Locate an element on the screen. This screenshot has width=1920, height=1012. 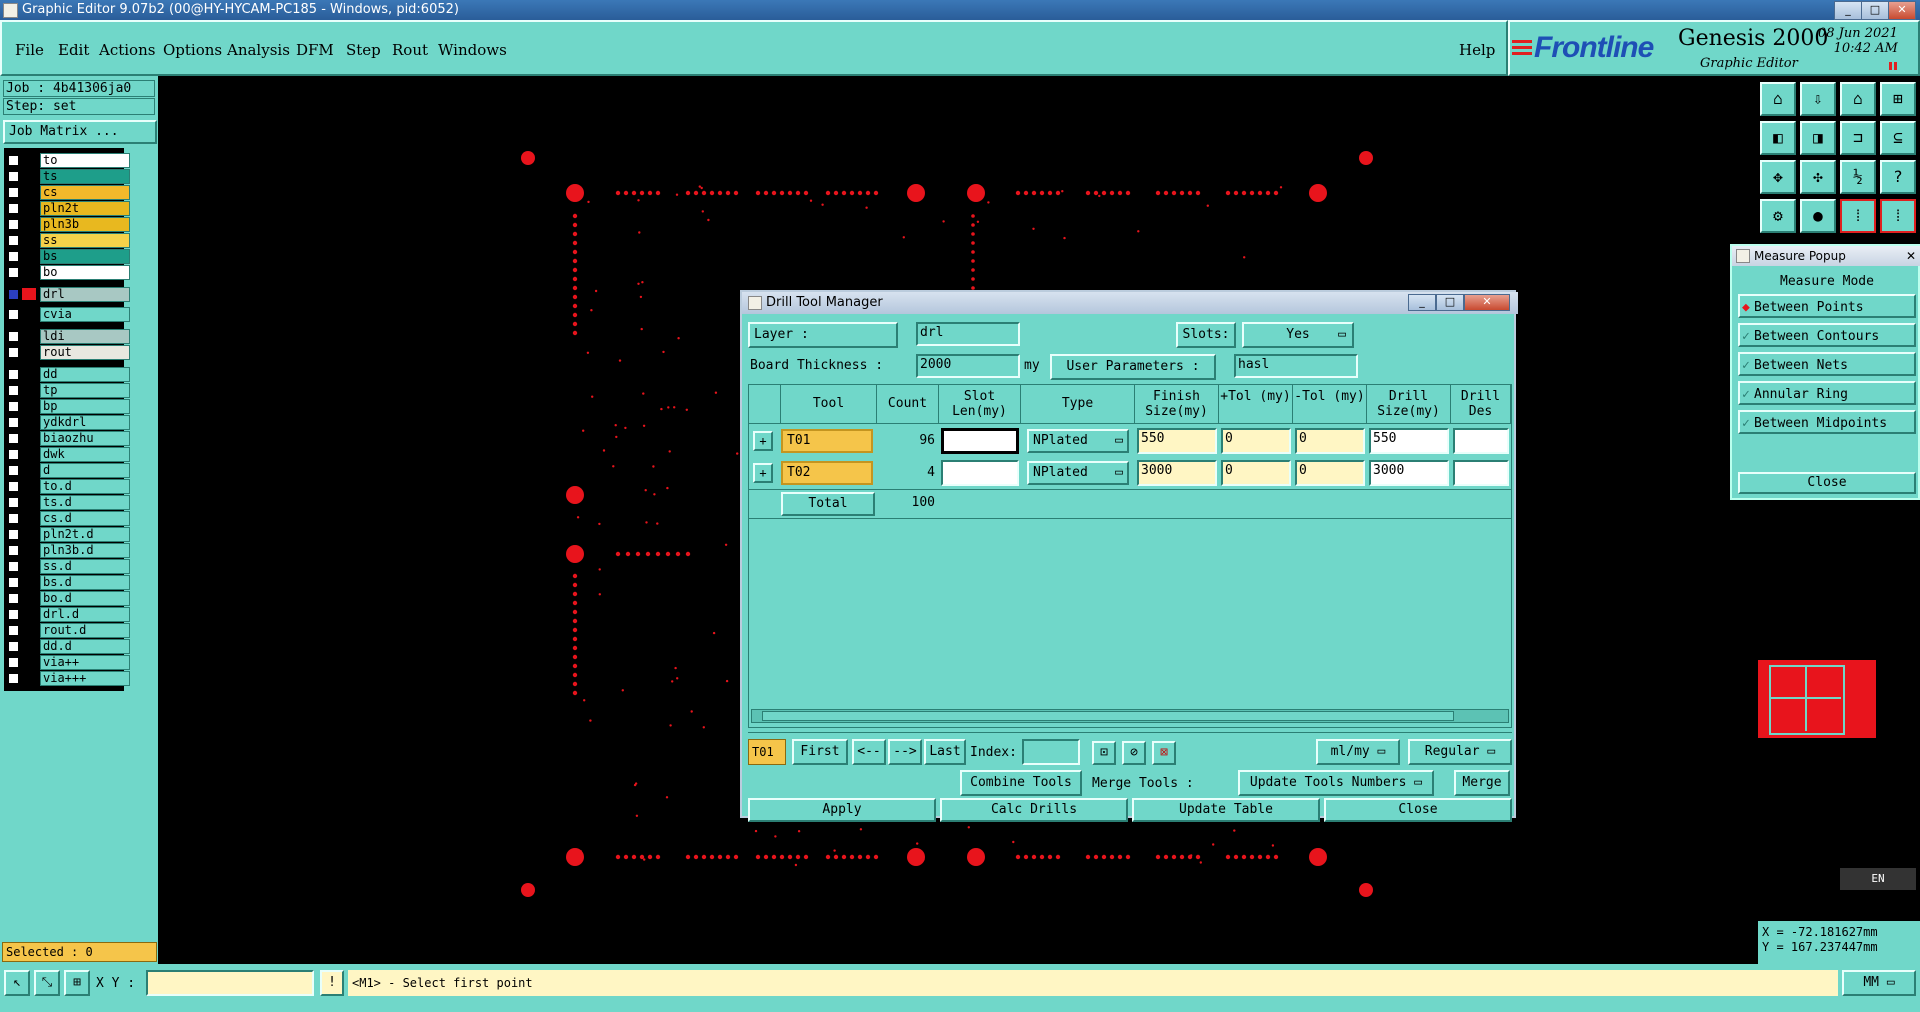
layer-row: pln3b is located at coordinates (67, 224).